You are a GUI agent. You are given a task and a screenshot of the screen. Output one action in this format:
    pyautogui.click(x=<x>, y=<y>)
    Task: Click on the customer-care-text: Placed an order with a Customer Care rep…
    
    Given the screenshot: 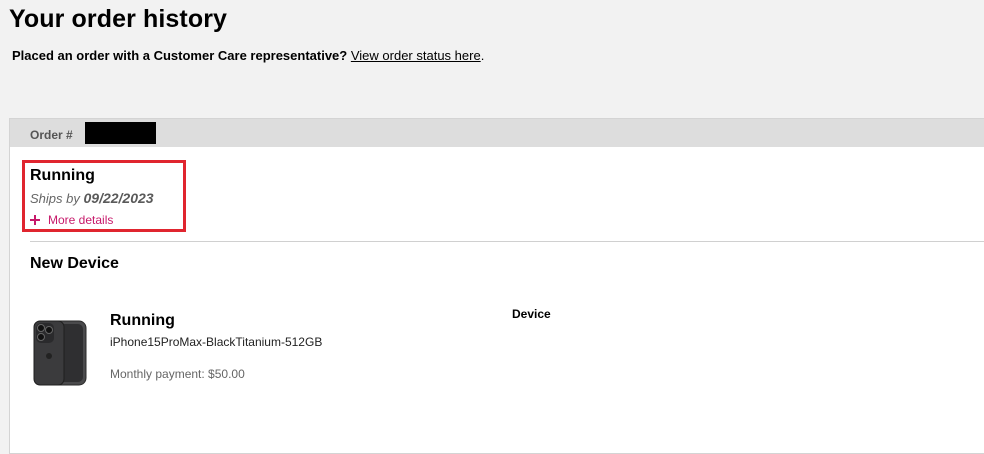 What is the action you would take?
    pyautogui.click(x=180, y=55)
    